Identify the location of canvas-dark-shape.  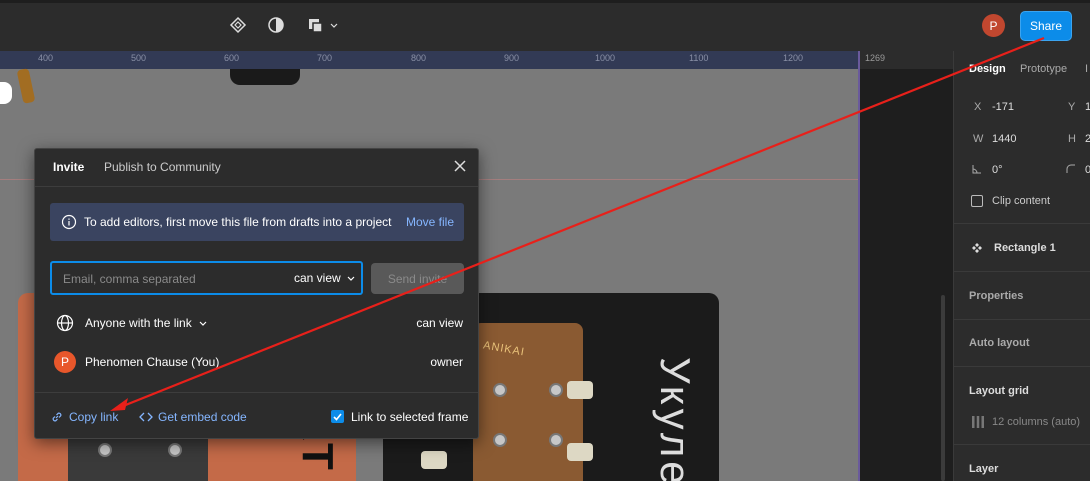
(265, 77).